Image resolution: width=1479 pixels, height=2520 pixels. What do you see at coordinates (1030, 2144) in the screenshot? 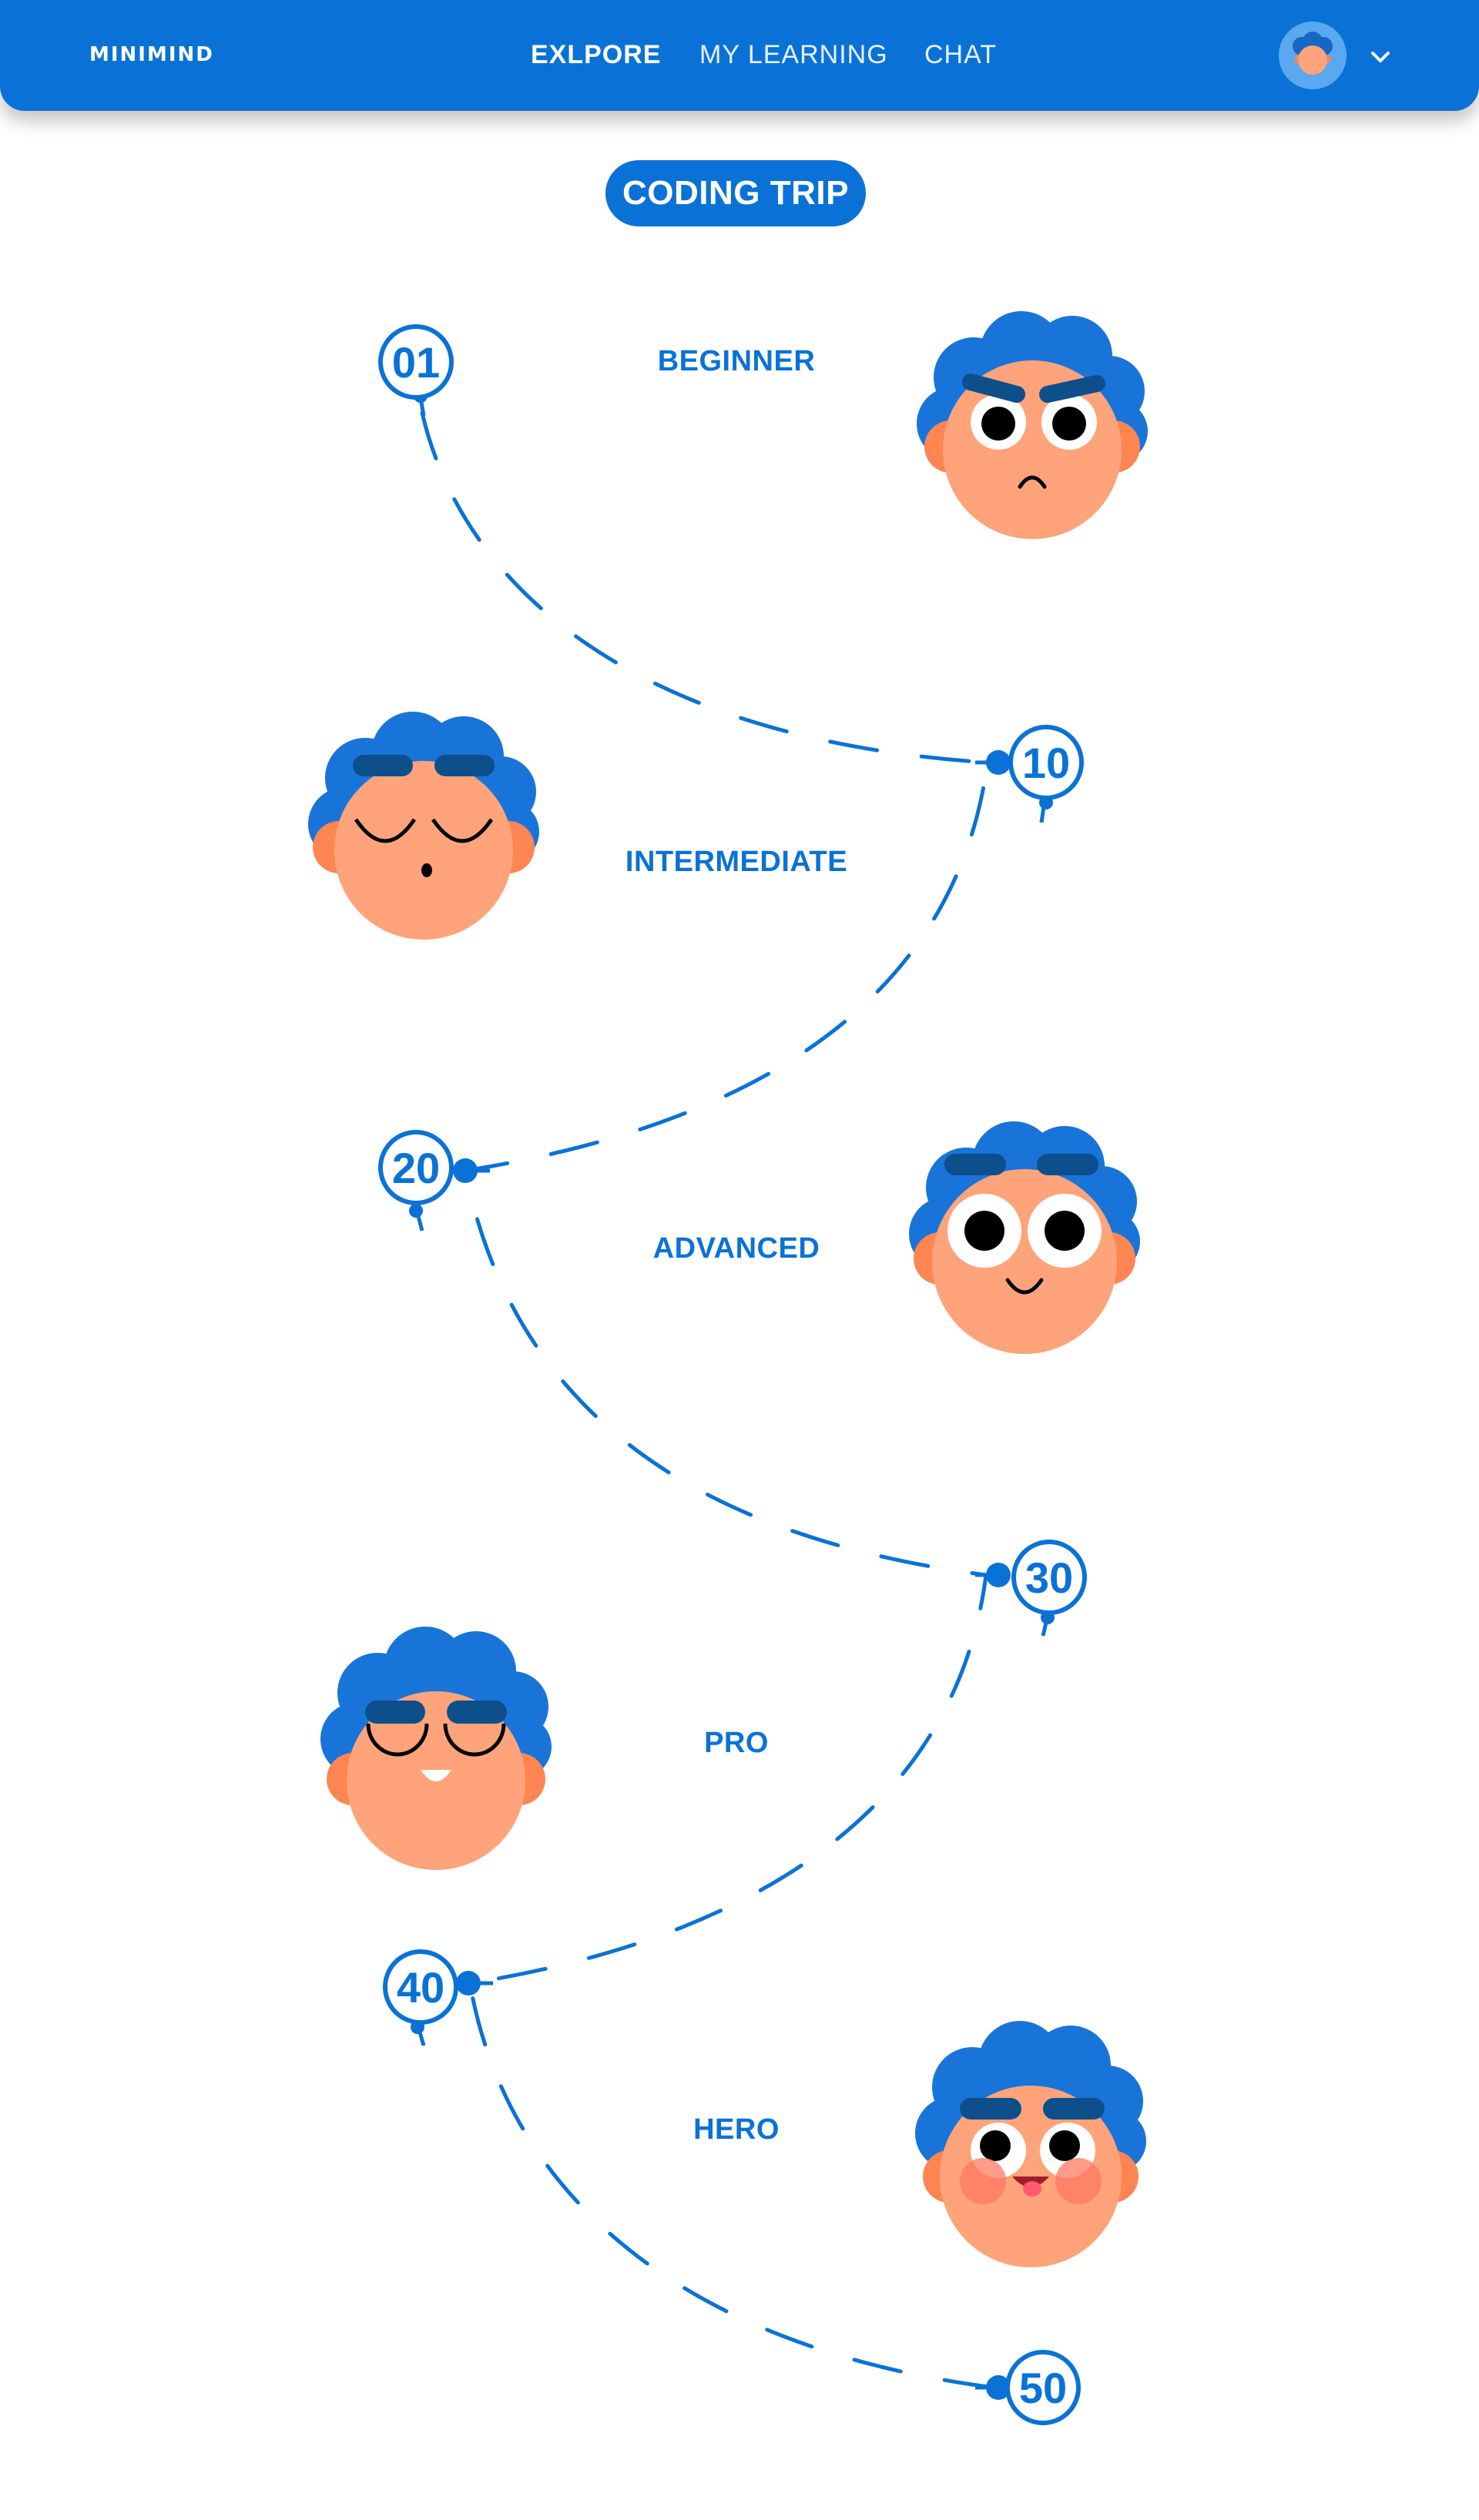
I see `character-face-playful` at bounding box center [1030, 2144].